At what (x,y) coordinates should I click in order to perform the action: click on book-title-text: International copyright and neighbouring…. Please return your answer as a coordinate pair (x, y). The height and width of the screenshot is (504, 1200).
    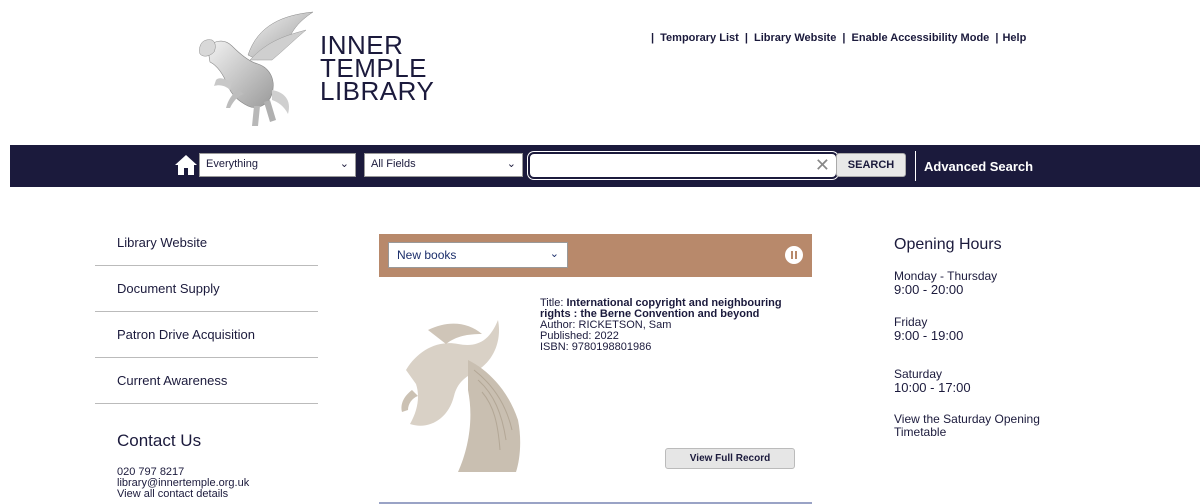
    Looking at the image, I should click on (661, 308).